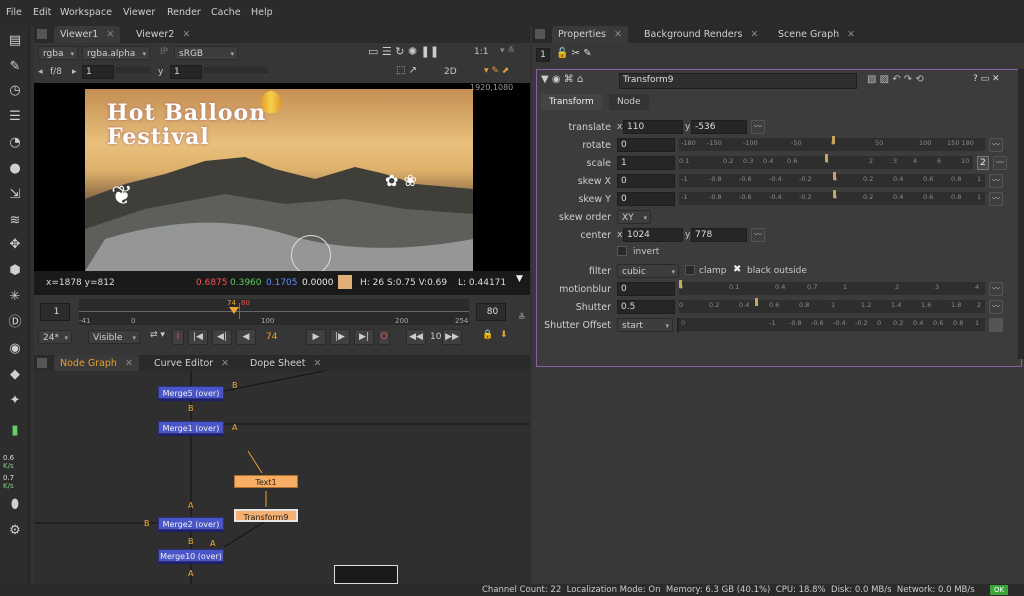 The image size is (1024, 596). Describe the element at coordinates (15, 375) in the screenshot. I see `metadata-icon: ◆` at that location.